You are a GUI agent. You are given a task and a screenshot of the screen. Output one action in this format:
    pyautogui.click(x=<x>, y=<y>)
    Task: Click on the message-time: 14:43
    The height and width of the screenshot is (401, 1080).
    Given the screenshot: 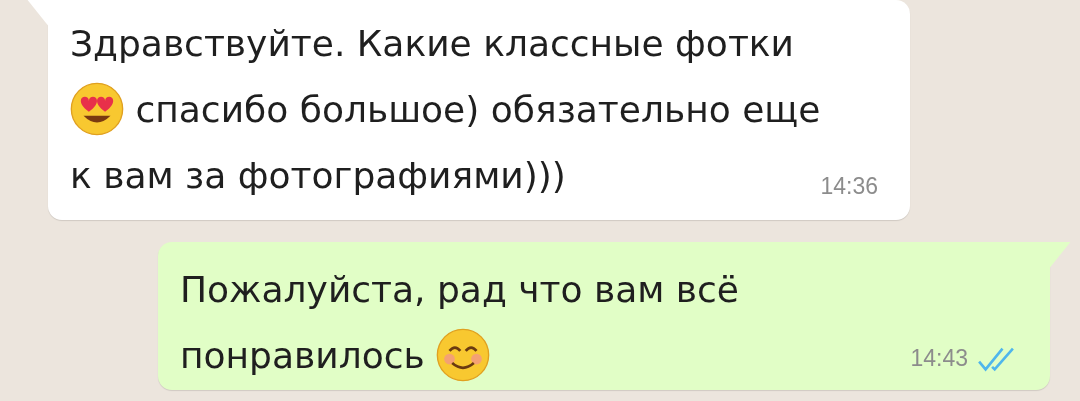 What is the action you would take?
    pyautogui.click(x=939, y=358)
    